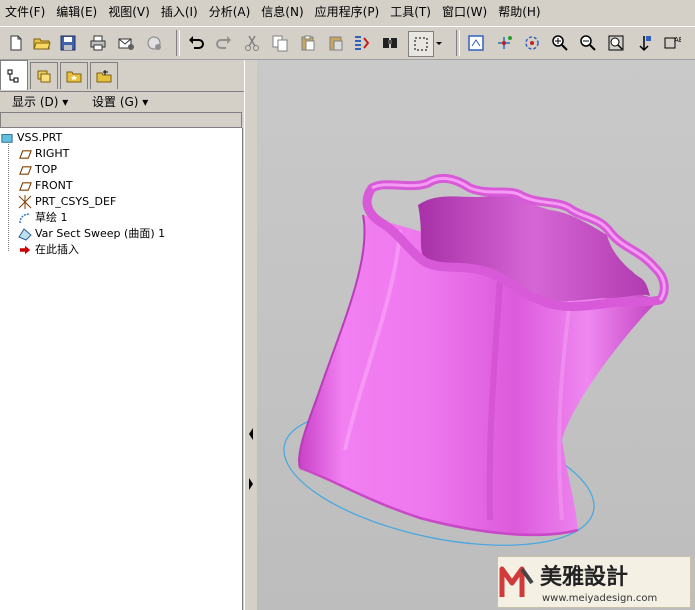  What do you see at coordinates (8, 197) in the screenshot?
I see `tree-connector` at bounding box center [8, 197].